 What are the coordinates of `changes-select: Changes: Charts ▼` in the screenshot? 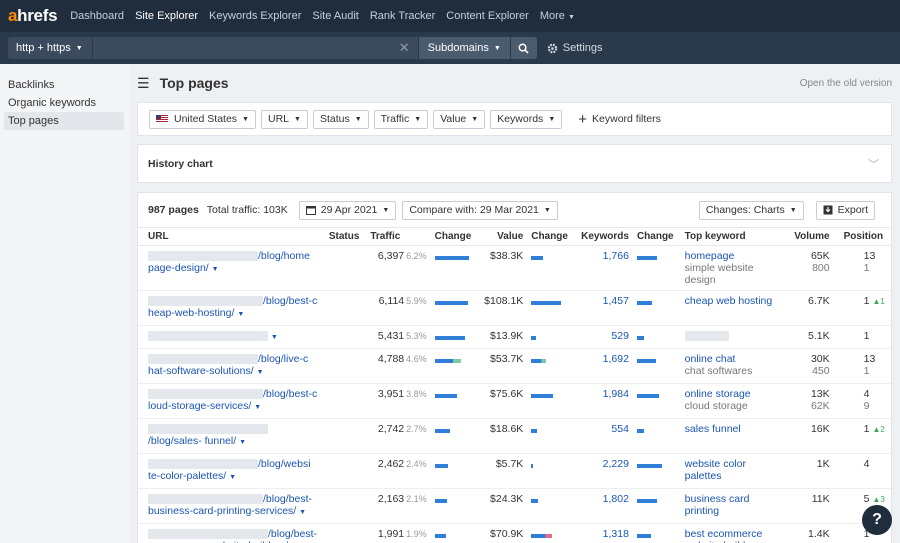 It's located at (751, 210).